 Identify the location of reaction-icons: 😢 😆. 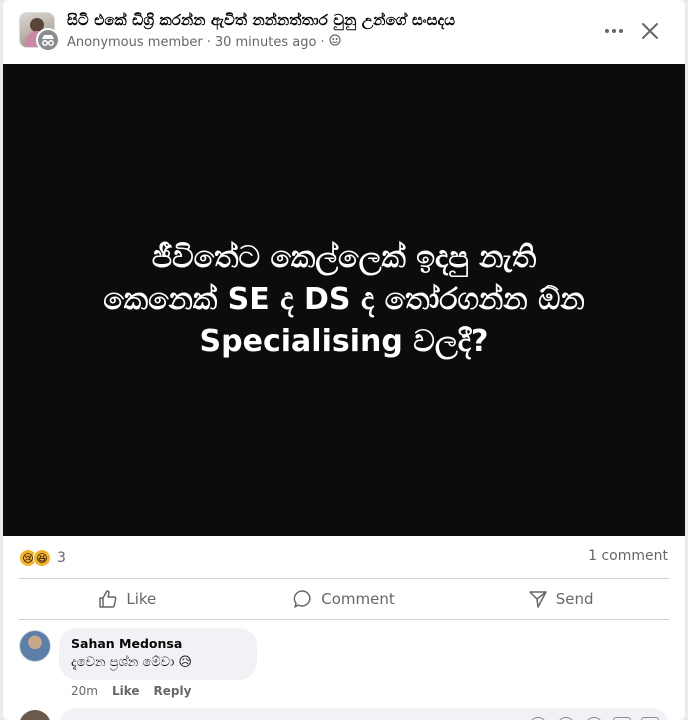
(35, 558).